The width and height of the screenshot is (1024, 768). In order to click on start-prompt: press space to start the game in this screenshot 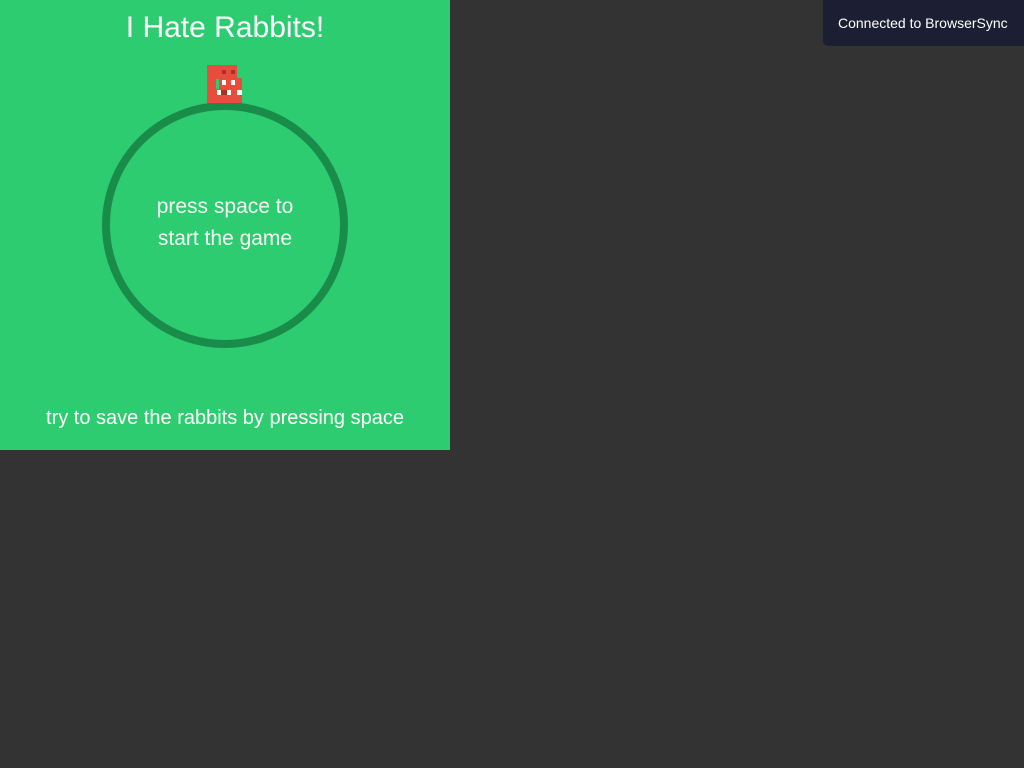, I will do `click(225, 223)`.